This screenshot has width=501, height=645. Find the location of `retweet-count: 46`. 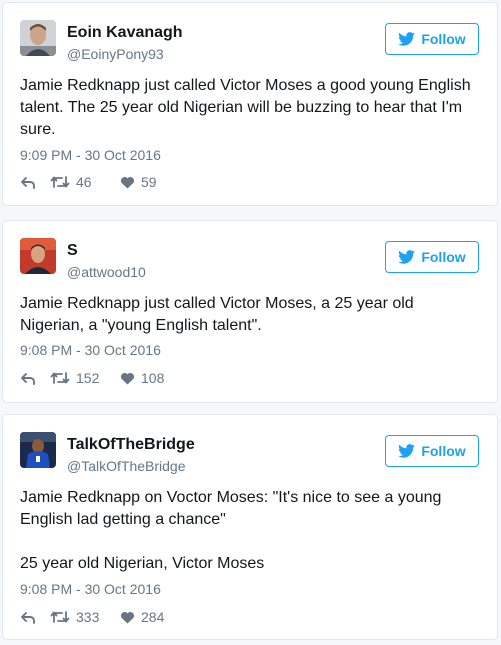

retweet-count: 46 is located at coordinates (84, 182).